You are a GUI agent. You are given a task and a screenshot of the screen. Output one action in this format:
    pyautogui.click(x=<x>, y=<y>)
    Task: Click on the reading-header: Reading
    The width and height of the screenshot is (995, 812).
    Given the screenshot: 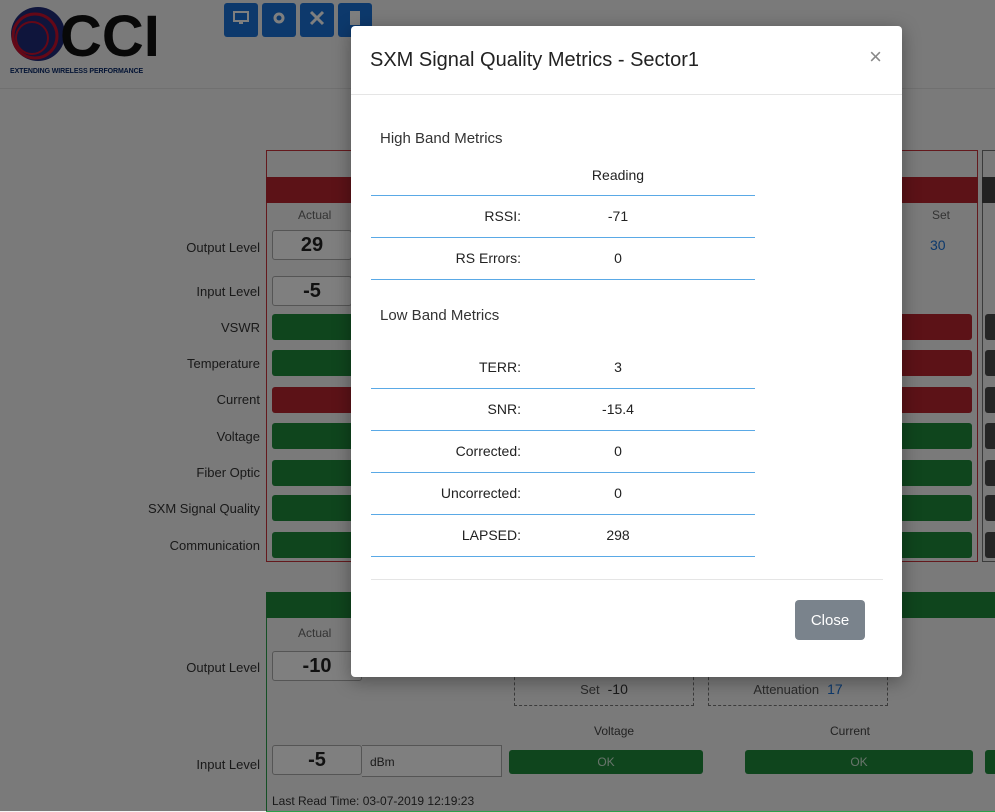 What is the action you would take?
    pyautogui.click(x=618, y=175)
    